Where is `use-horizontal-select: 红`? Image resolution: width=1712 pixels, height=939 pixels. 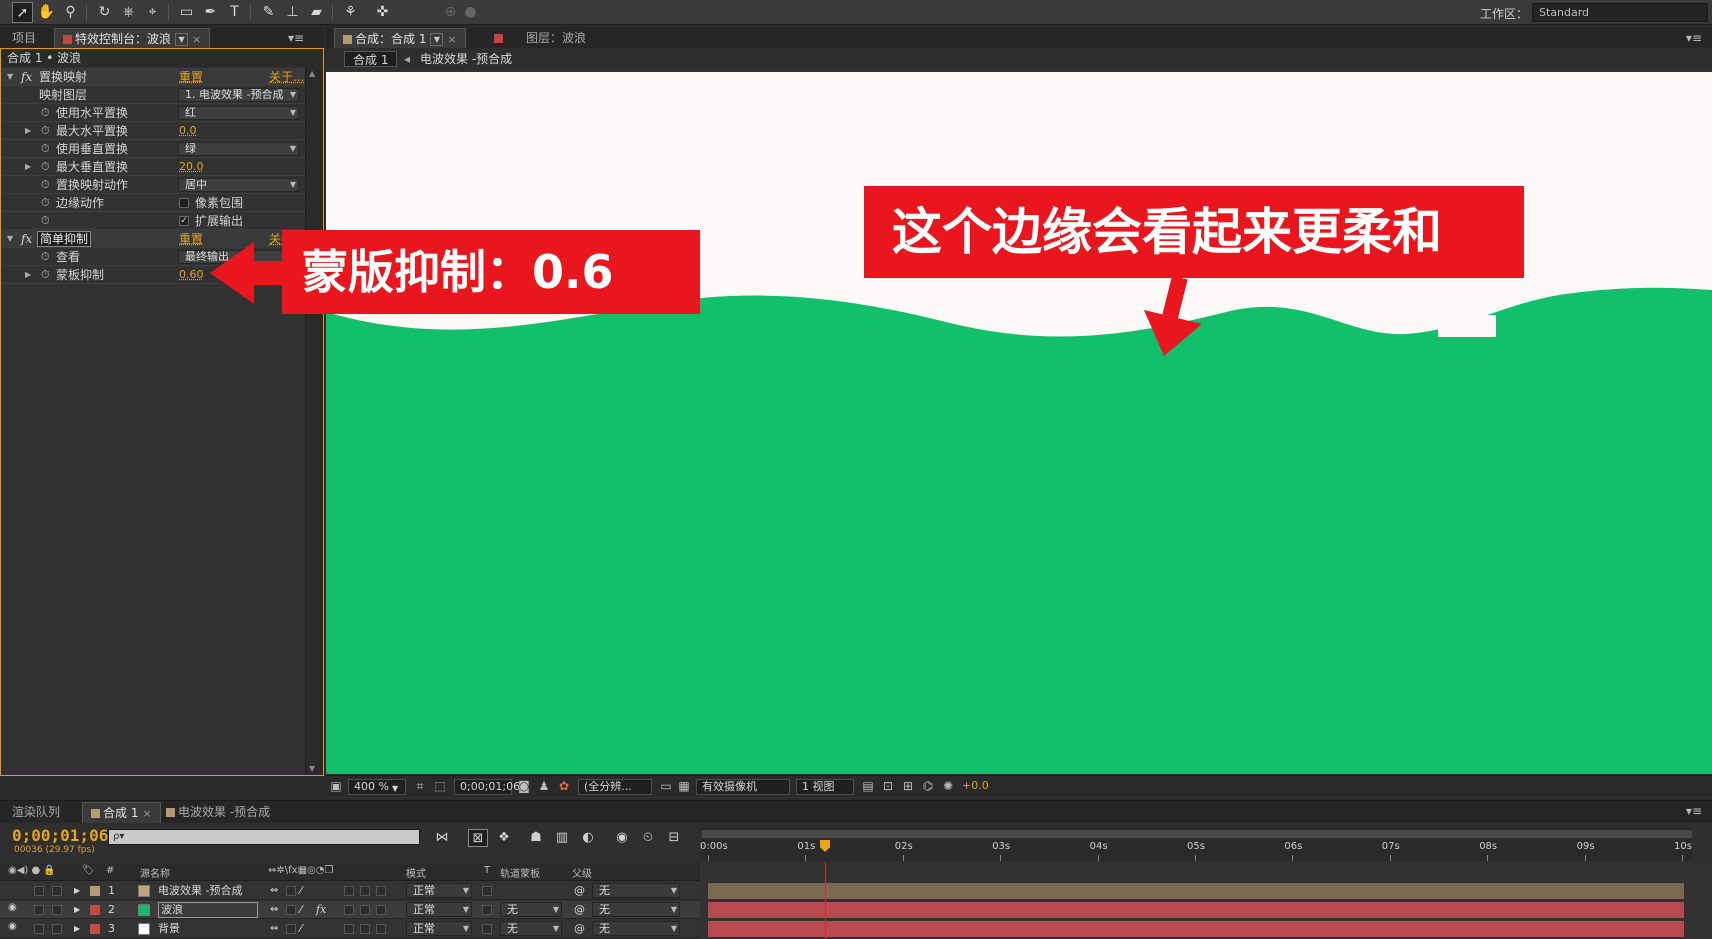 use-horizontal-select: 红 is located at coordinates (238, 113).